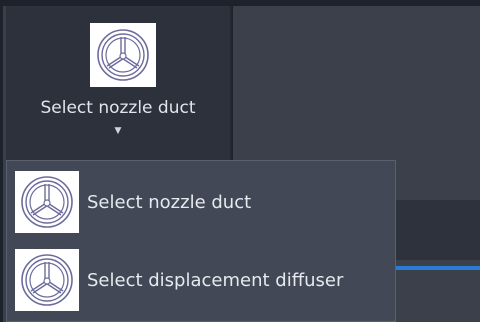  What do you see at coordinates (438, 268) in the screenshot?
I see `selection-highlight-line` at bounding box center [438, 268].